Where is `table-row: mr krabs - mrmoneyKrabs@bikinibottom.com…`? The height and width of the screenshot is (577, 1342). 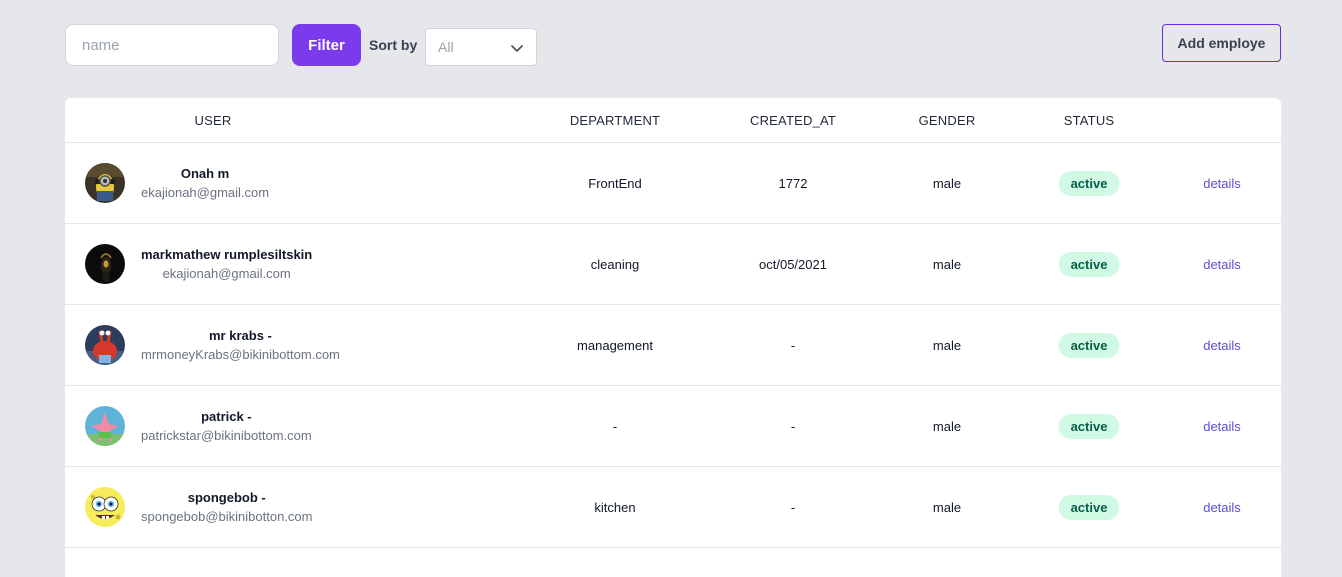 table-row: mr krabs - mrmoneyKrabs@bikinibottom.com… is located at coordinates (673, 345).